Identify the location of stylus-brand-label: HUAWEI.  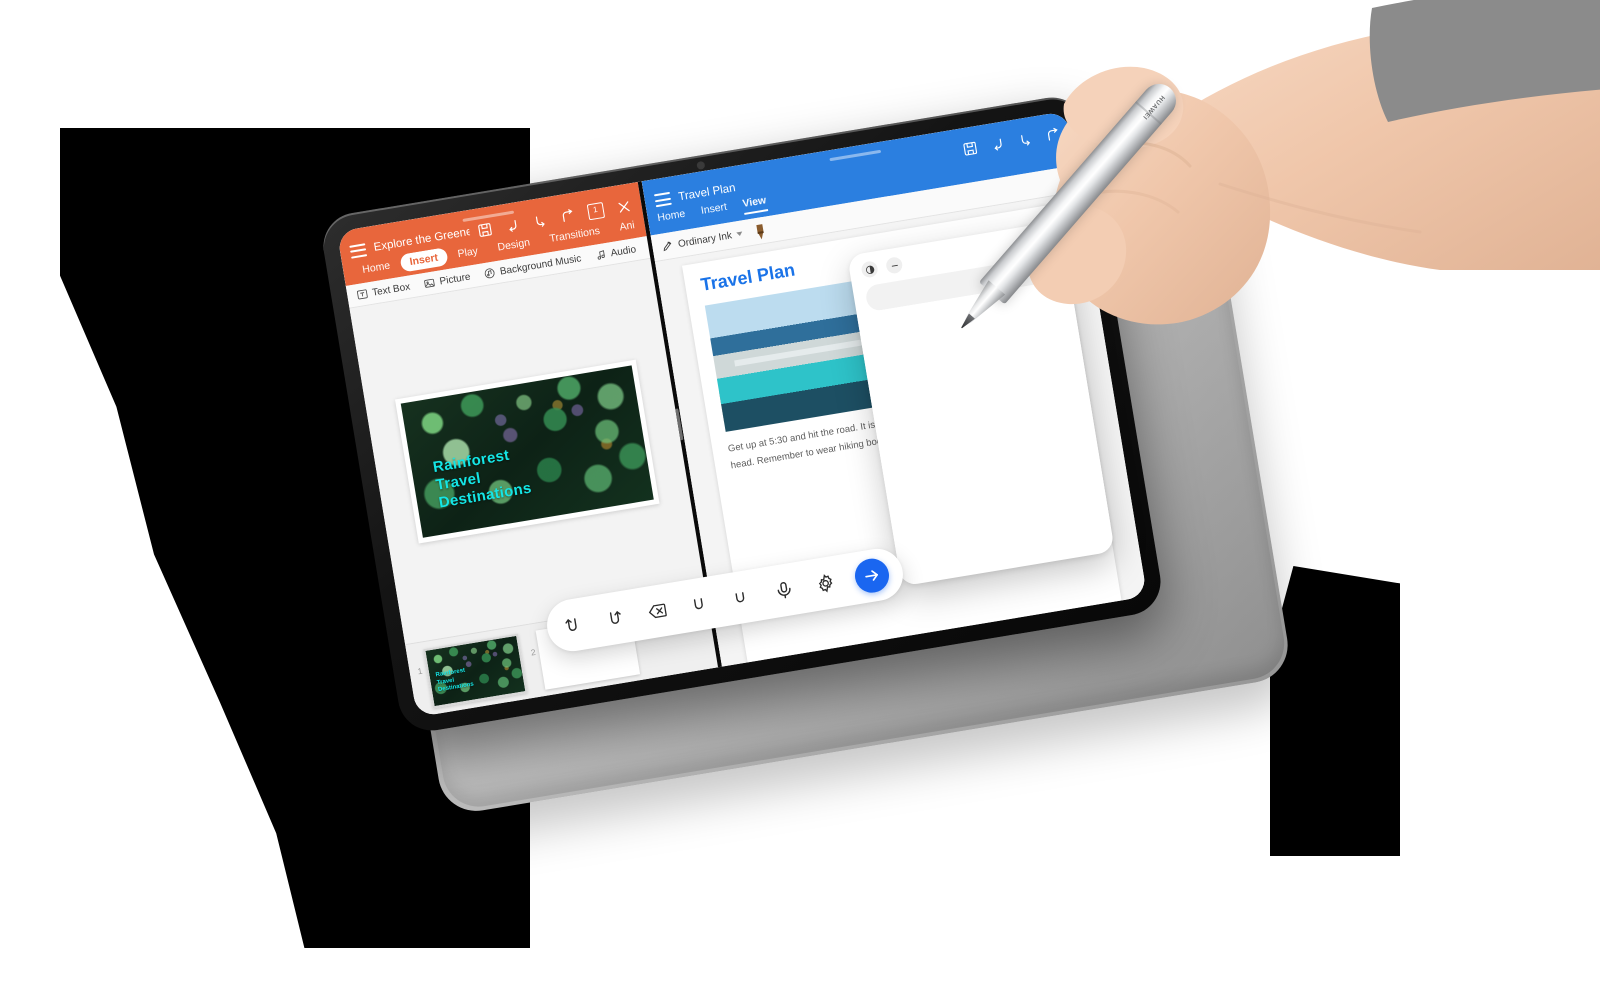
(1153, 107).